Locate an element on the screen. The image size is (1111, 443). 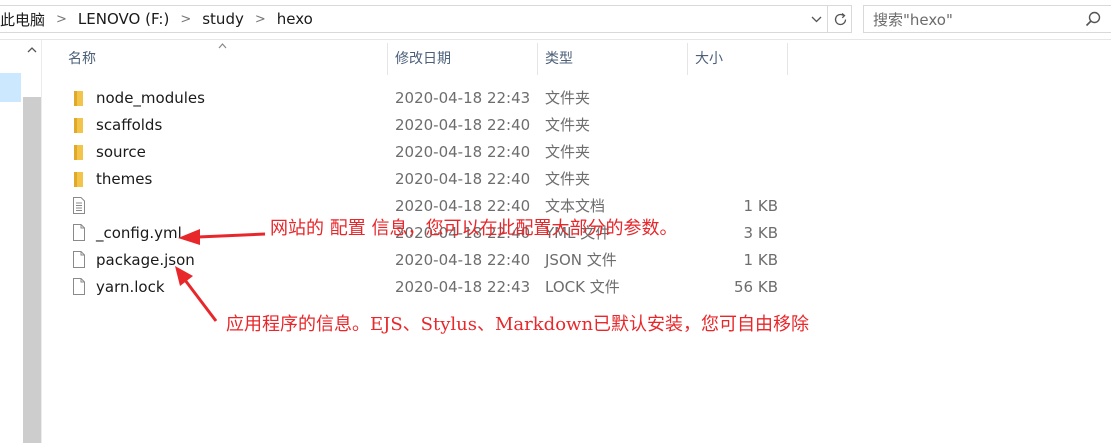
search-placeholder: 搜索"hexo" is located at coordinates (913, 19).